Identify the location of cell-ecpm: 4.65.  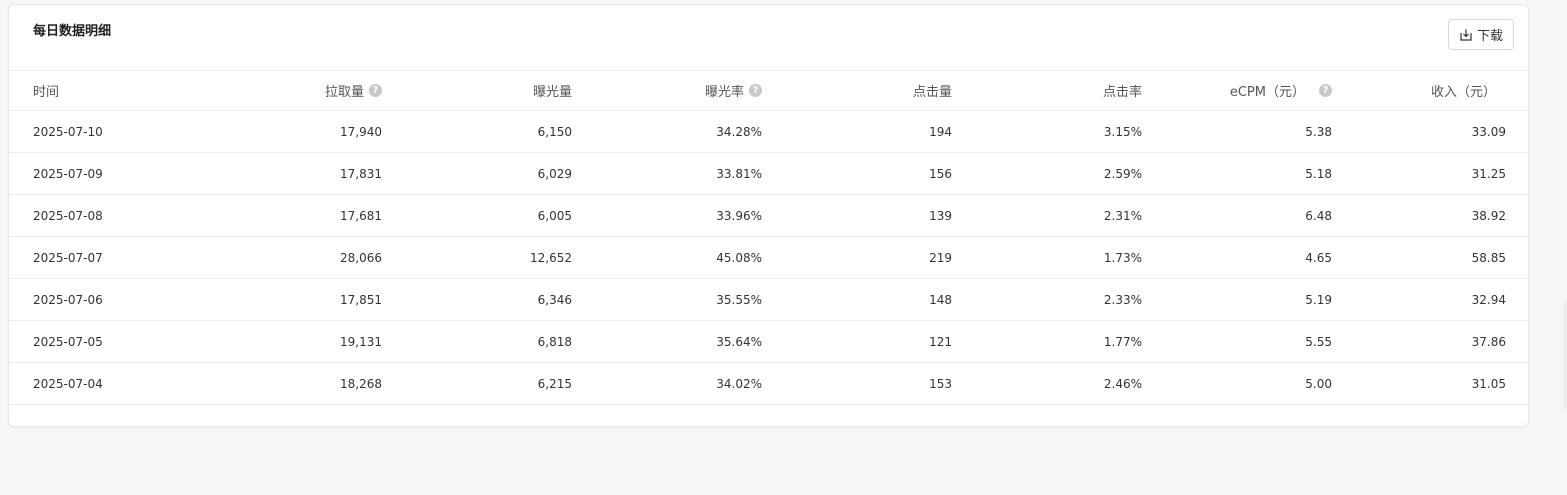
(1318, 257).